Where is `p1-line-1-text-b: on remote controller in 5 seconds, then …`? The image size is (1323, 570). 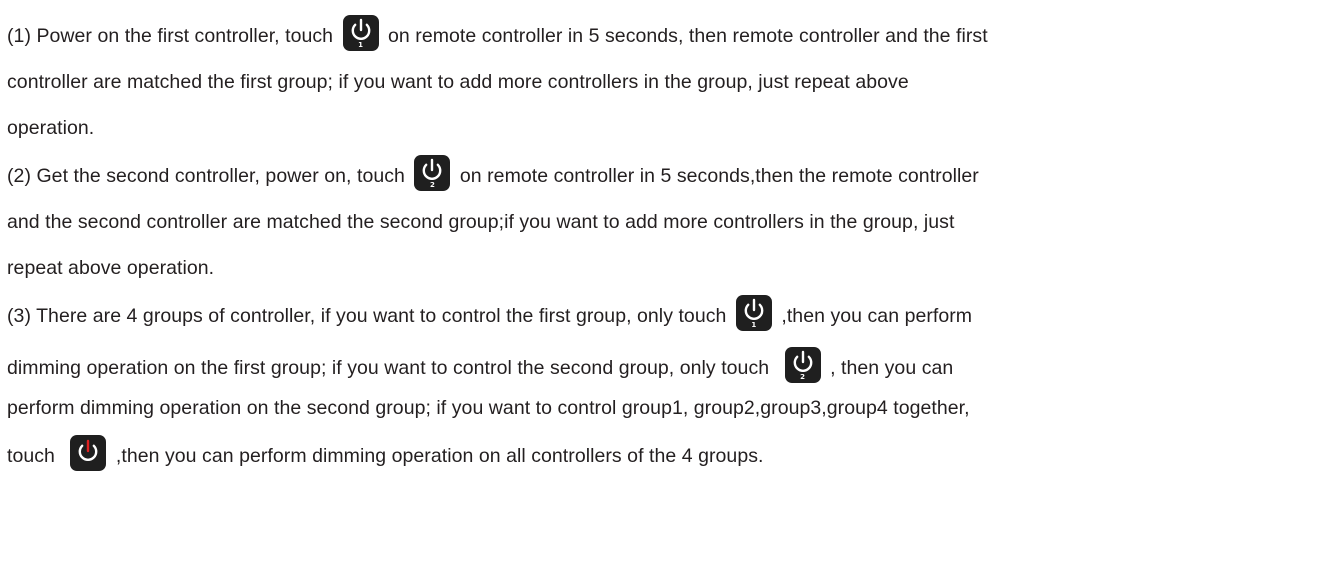 p1-line-1-text-b: on remote controller in 5 seconds, then … is located at coordinates (688, 36).